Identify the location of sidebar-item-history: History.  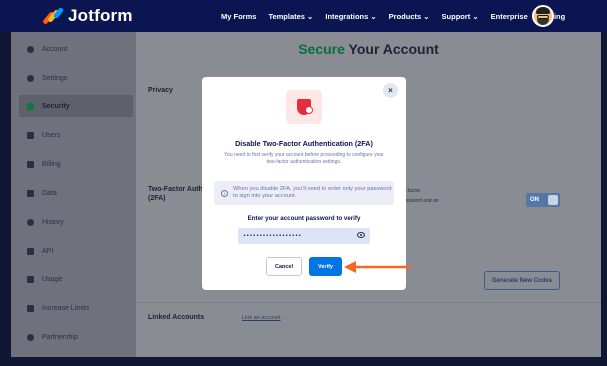
(76, 222).